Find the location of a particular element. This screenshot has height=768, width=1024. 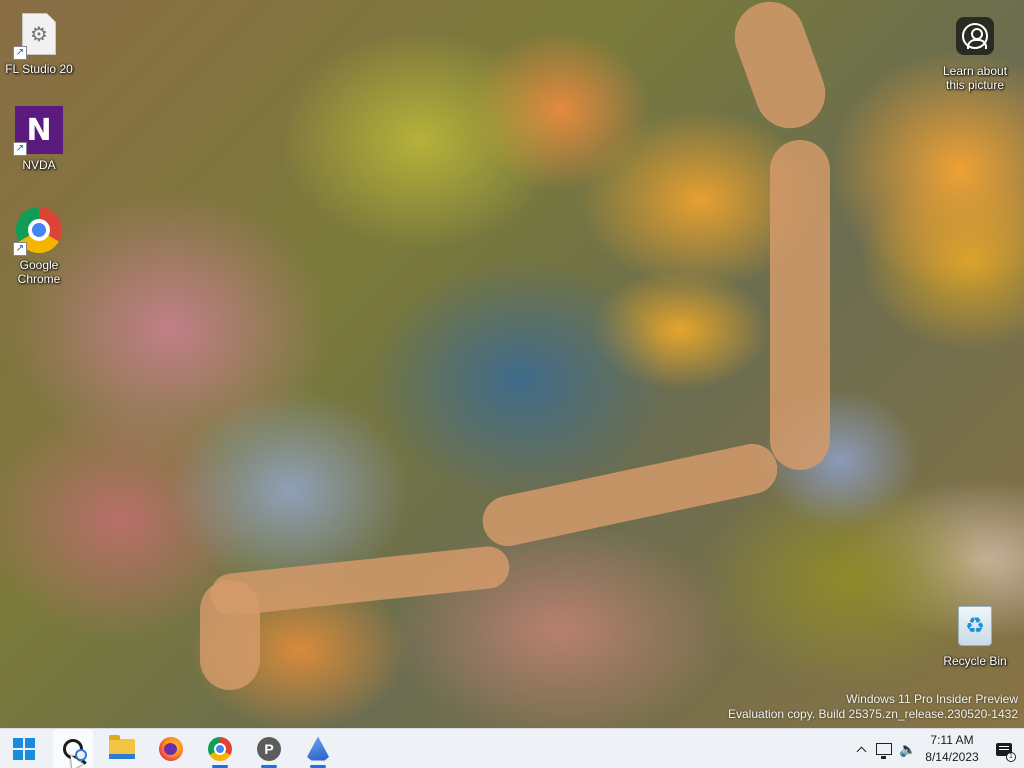

clock-time: 7:11 AM is located at coordinates (952, 740).